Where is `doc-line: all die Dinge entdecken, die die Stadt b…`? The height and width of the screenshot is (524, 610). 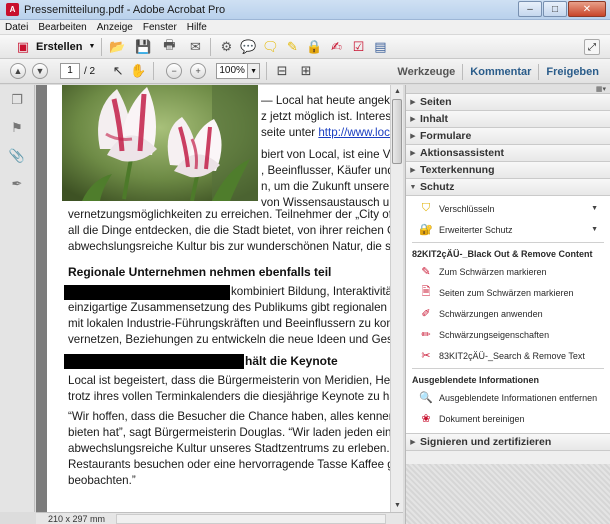
doc-line: all die Dinge entdecken, die die Stadt b… is located at coordinates (233, 230).